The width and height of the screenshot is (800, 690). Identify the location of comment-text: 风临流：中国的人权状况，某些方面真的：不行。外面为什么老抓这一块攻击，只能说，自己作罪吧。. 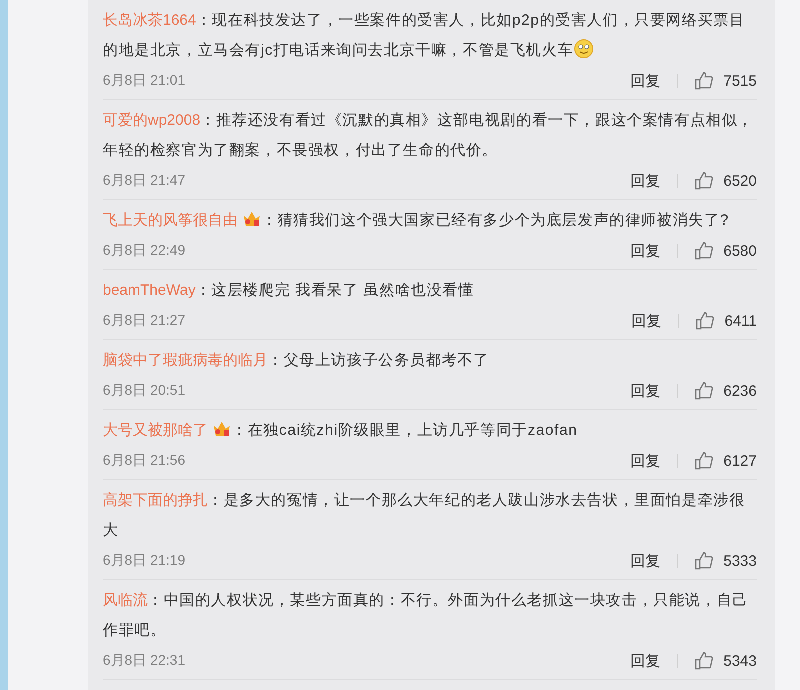
(426, 616).